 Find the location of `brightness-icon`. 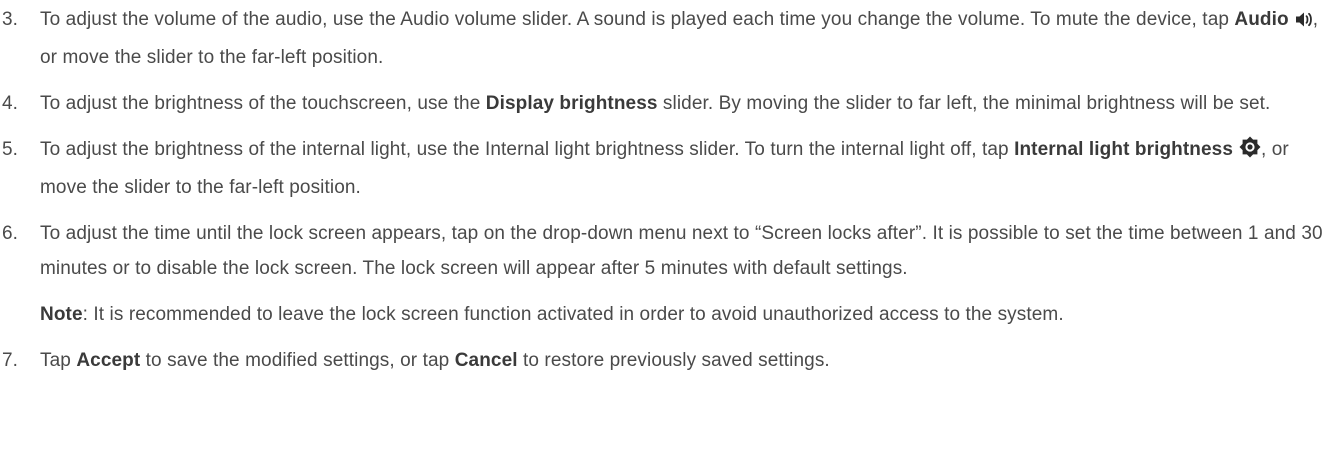

brightness-icon is located at coordinates (1250, 152).